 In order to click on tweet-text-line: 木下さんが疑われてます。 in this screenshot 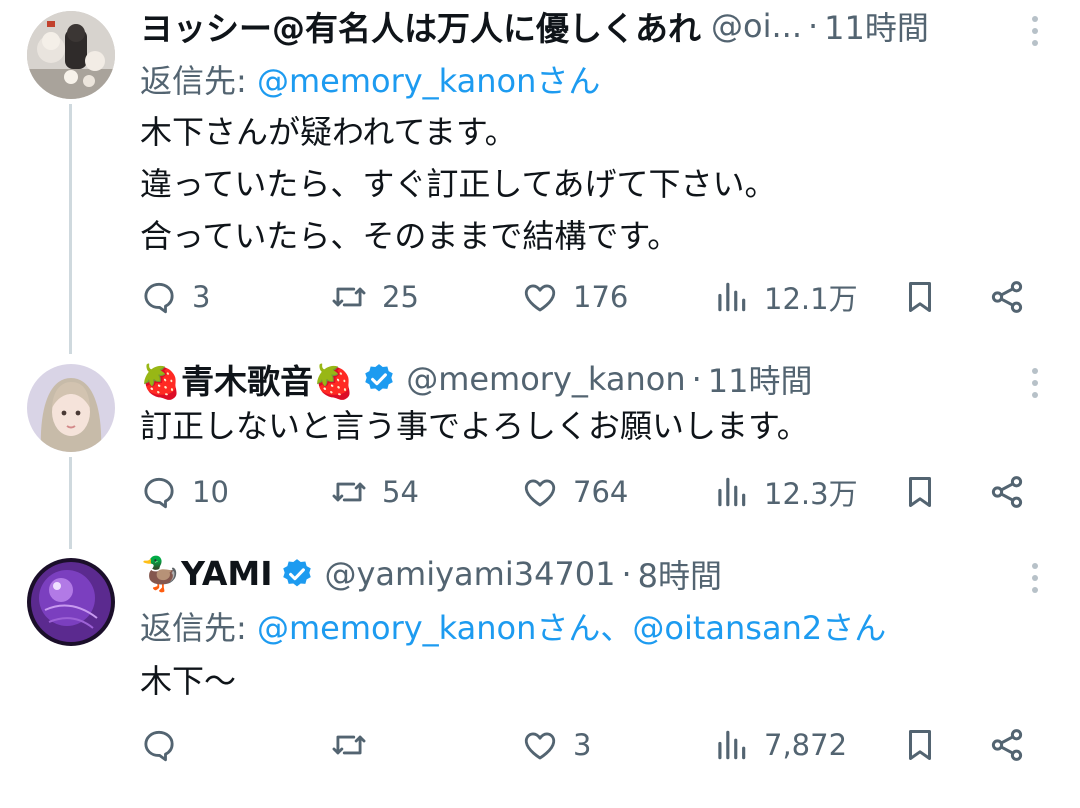, I will do `click(328, 132)`.